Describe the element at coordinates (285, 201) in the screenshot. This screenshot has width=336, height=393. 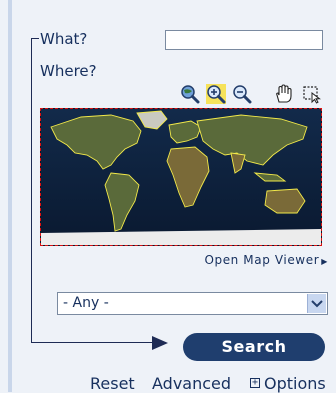
I see `australia-shape` at that location.